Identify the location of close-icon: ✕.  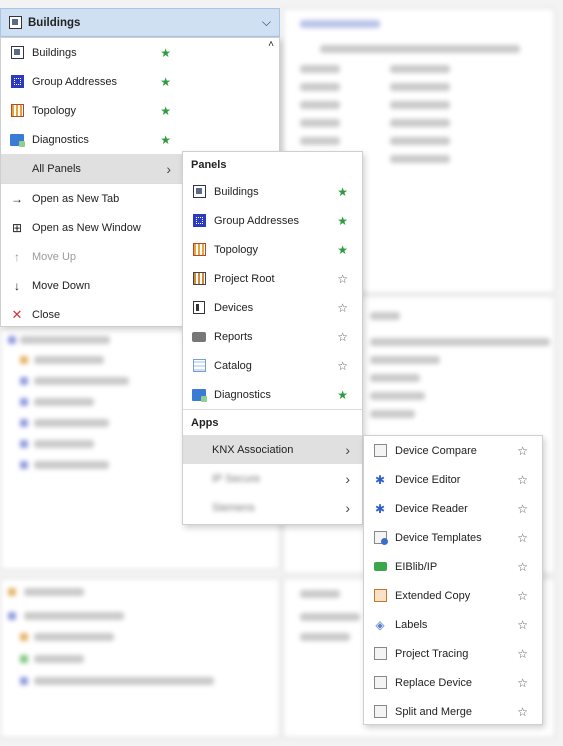
(17, 314).